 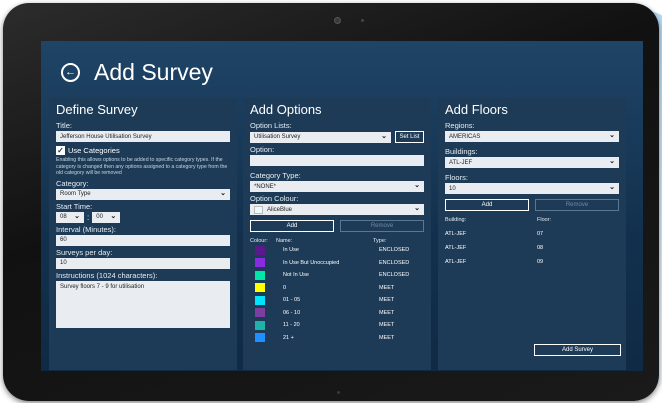 I want to click on remove-floor-button: Remove, so click(x=577, y=205).